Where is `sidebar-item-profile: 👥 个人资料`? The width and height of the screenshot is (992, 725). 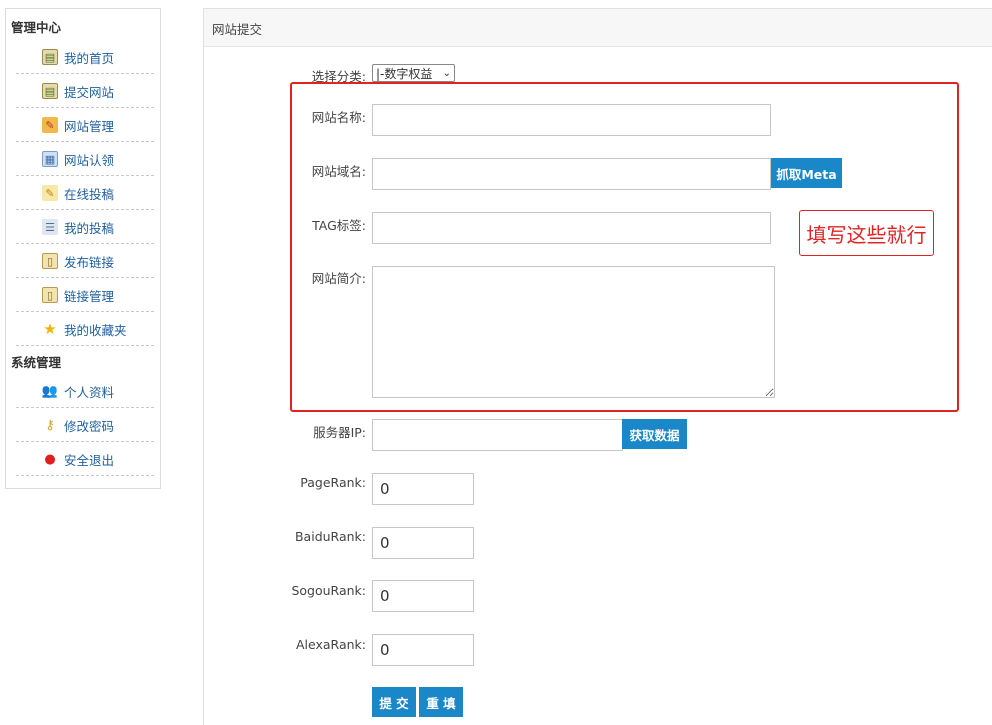 sidebar-item-profile: 👥 个人资料 is located at coordinates (85, 391).